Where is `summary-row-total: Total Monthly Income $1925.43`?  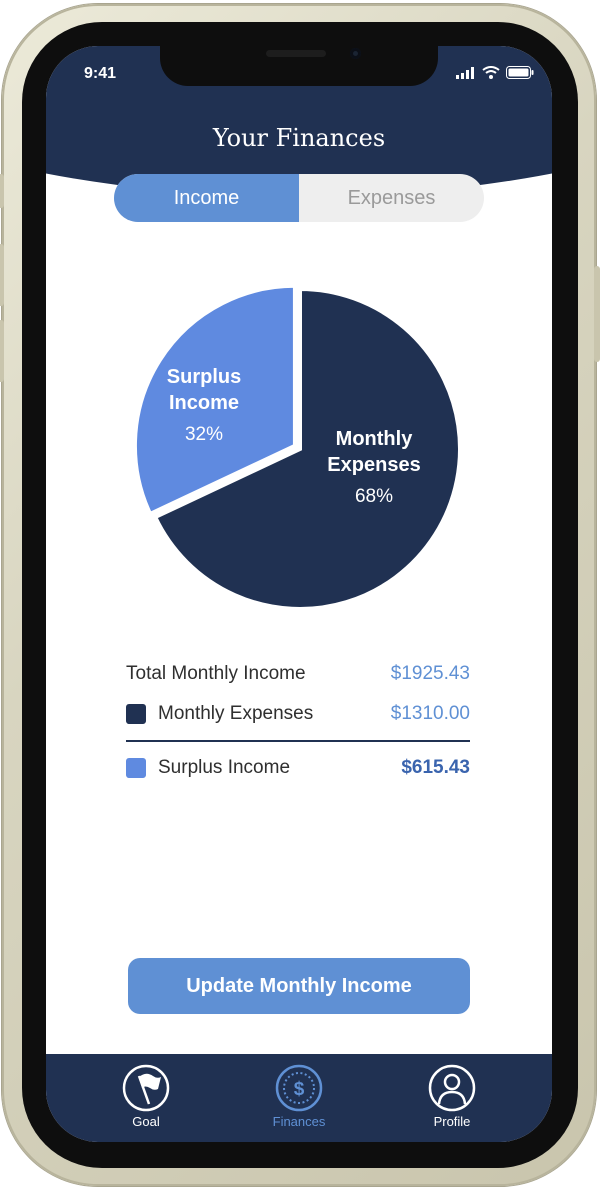 summary-row-total: Total Monthly Income $1925.43 is located at coordinates (298, 674).